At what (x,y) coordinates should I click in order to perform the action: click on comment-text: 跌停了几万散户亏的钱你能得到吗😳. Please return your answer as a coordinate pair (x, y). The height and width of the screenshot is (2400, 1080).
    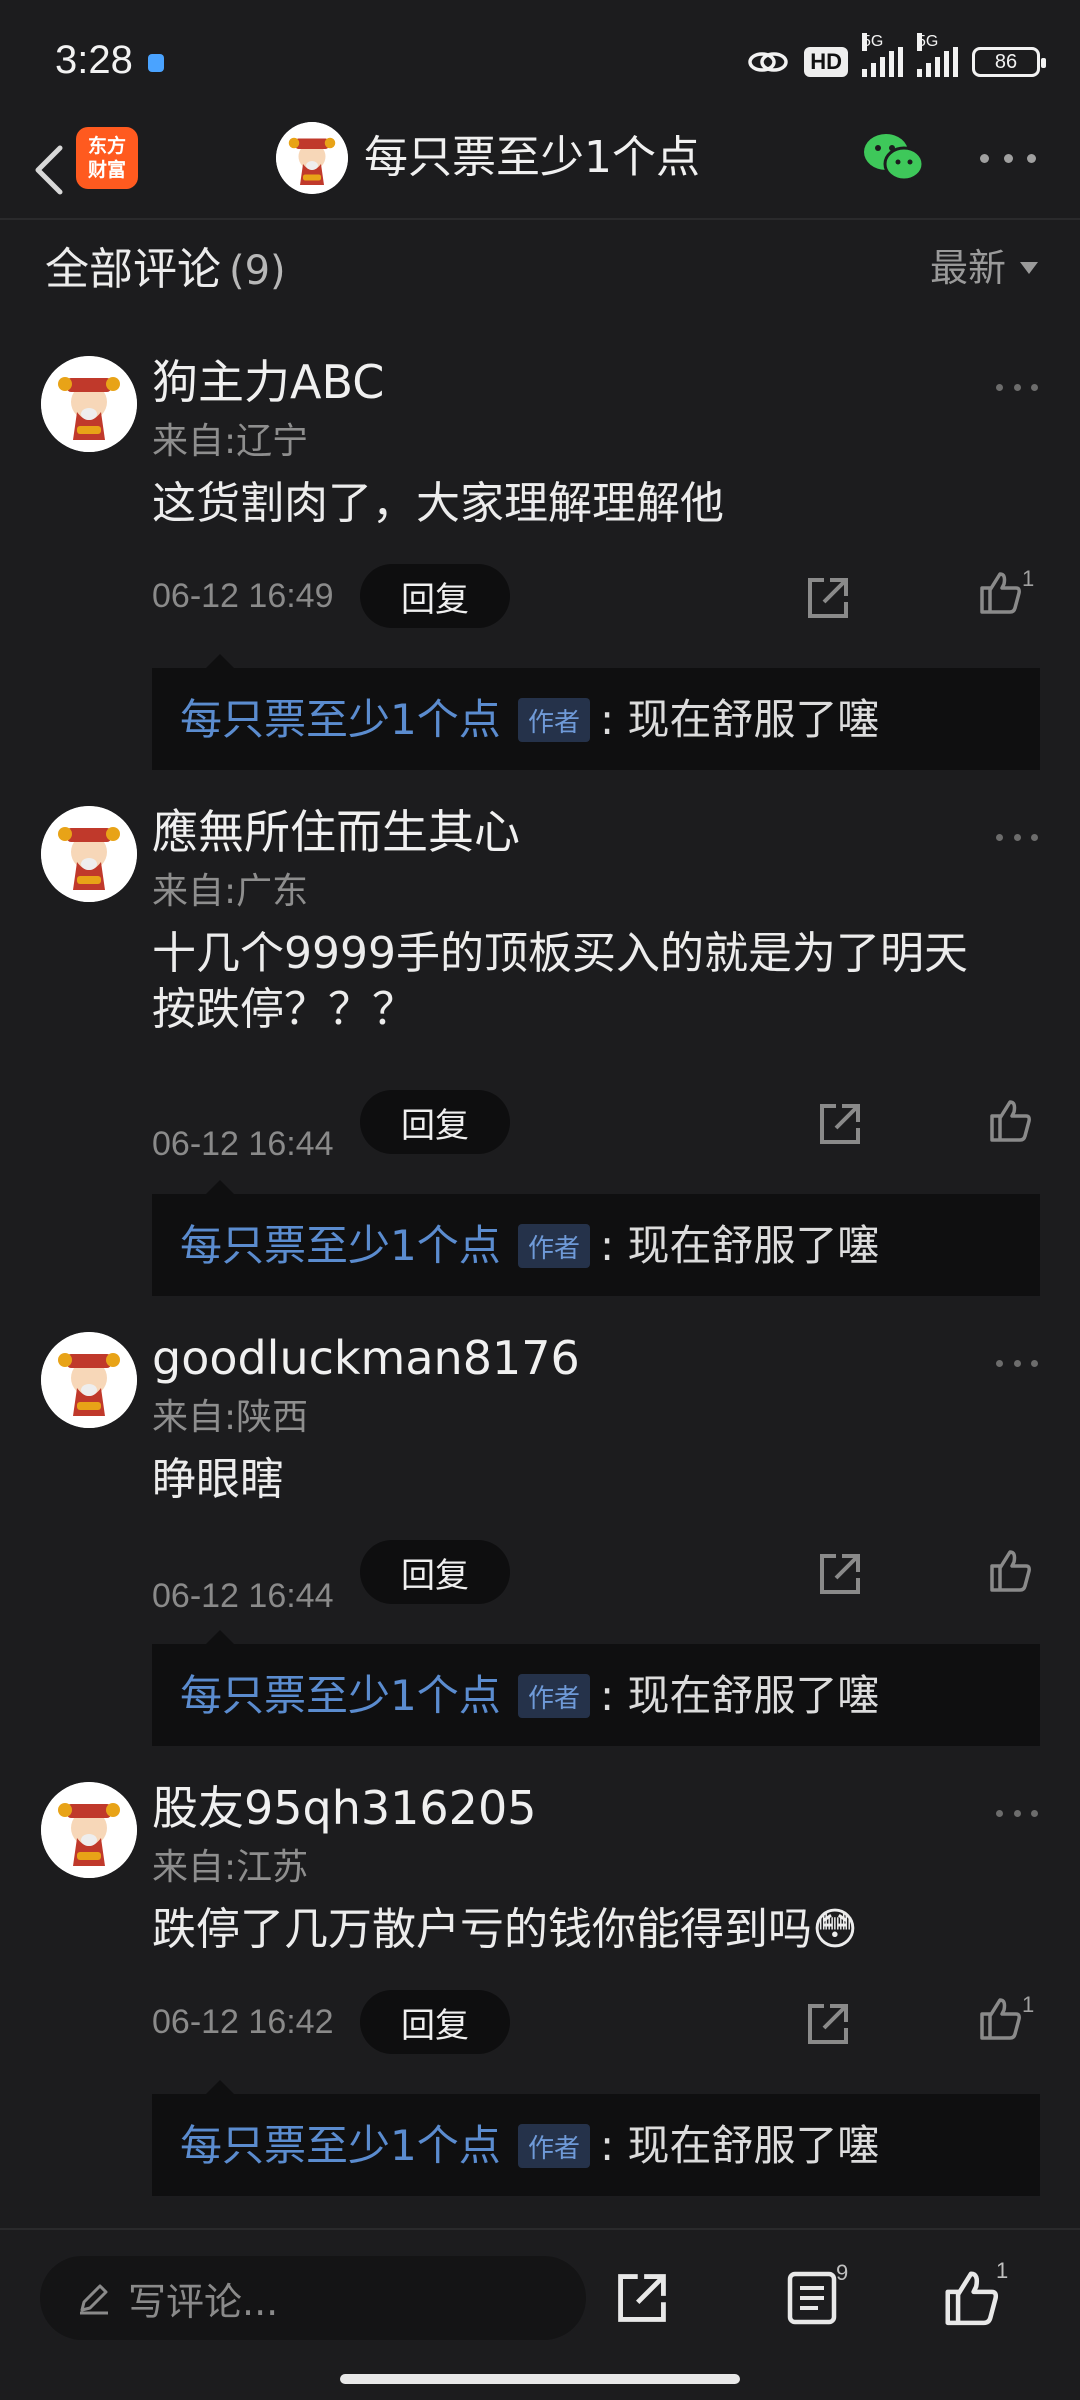
    Looking at the image, I should click on (505, 1929).